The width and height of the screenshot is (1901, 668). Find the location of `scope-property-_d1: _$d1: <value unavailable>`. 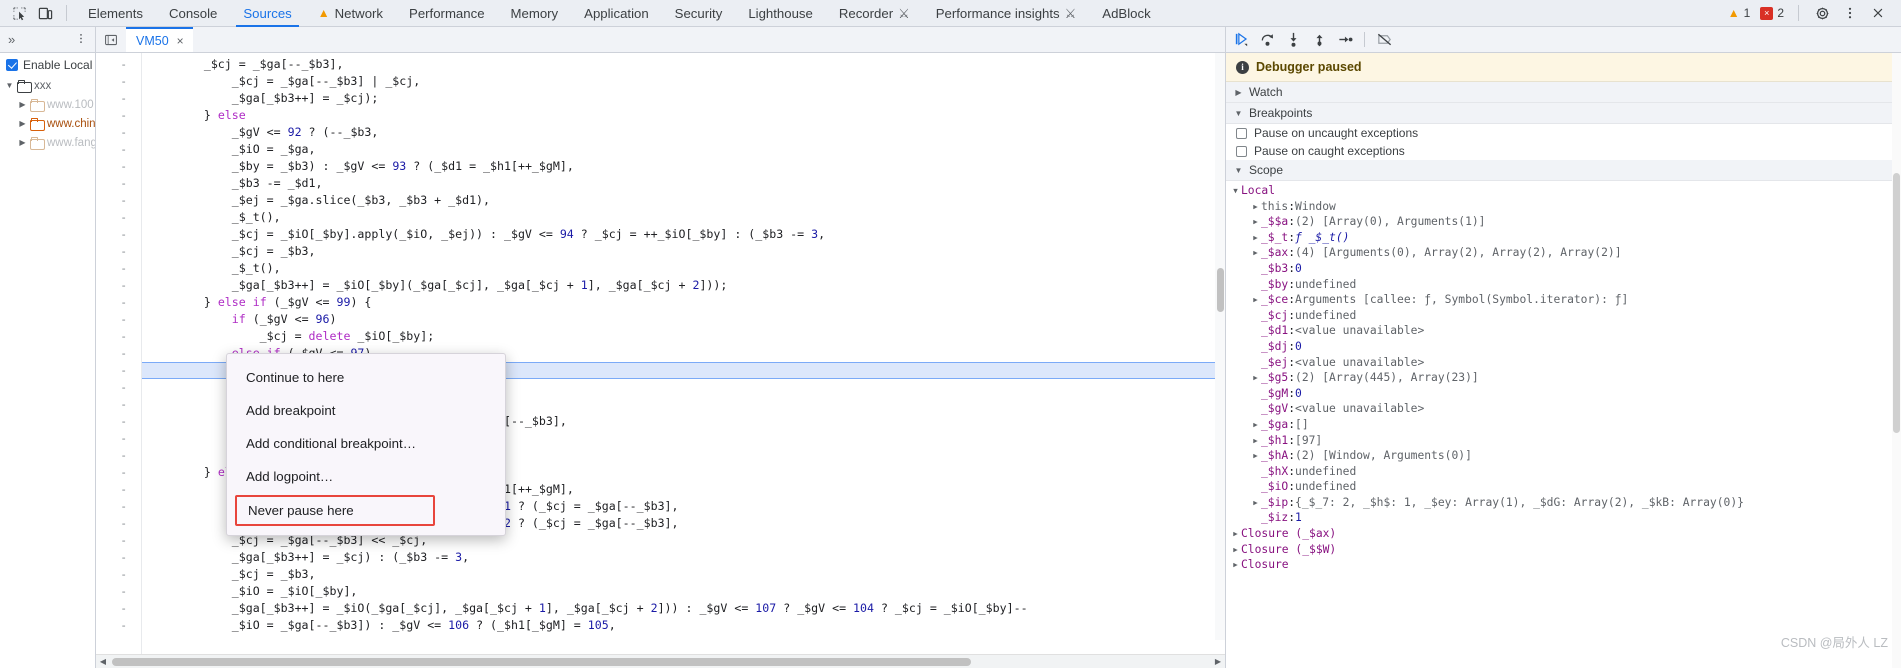

scope-property-_d1: _$d1: <value unavailable> is located at coordinates (1563, 331).